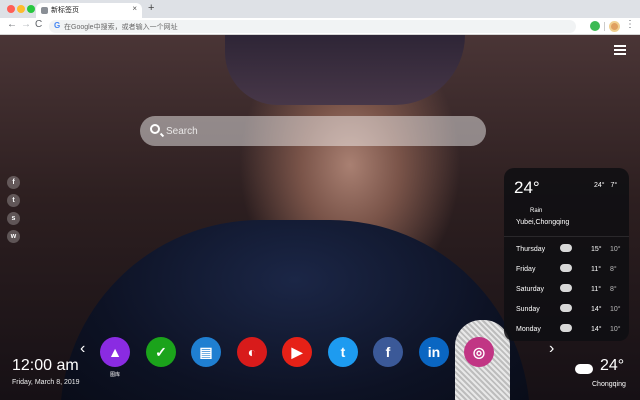 This screenshot has height=400, width=640. I want to click on close-window-button, so click(11, 9).